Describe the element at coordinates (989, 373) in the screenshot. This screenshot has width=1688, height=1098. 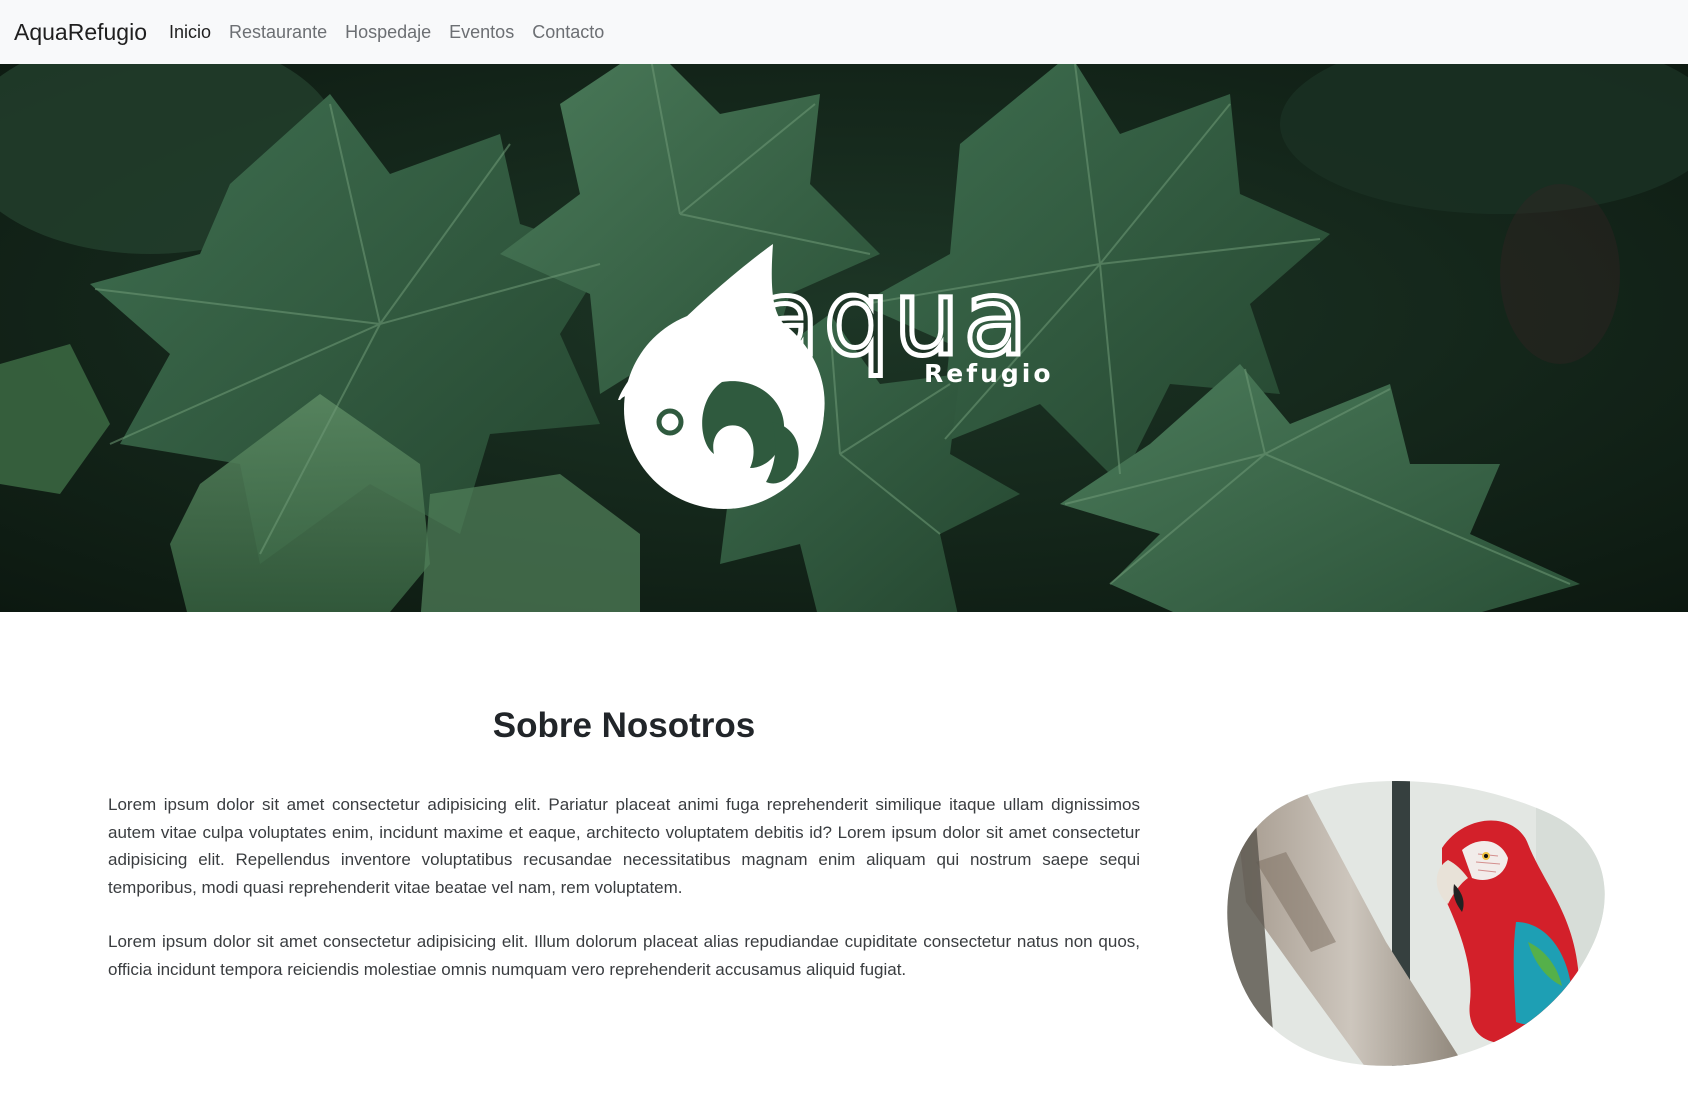
I see `logo-subword: Refugio` at that location.